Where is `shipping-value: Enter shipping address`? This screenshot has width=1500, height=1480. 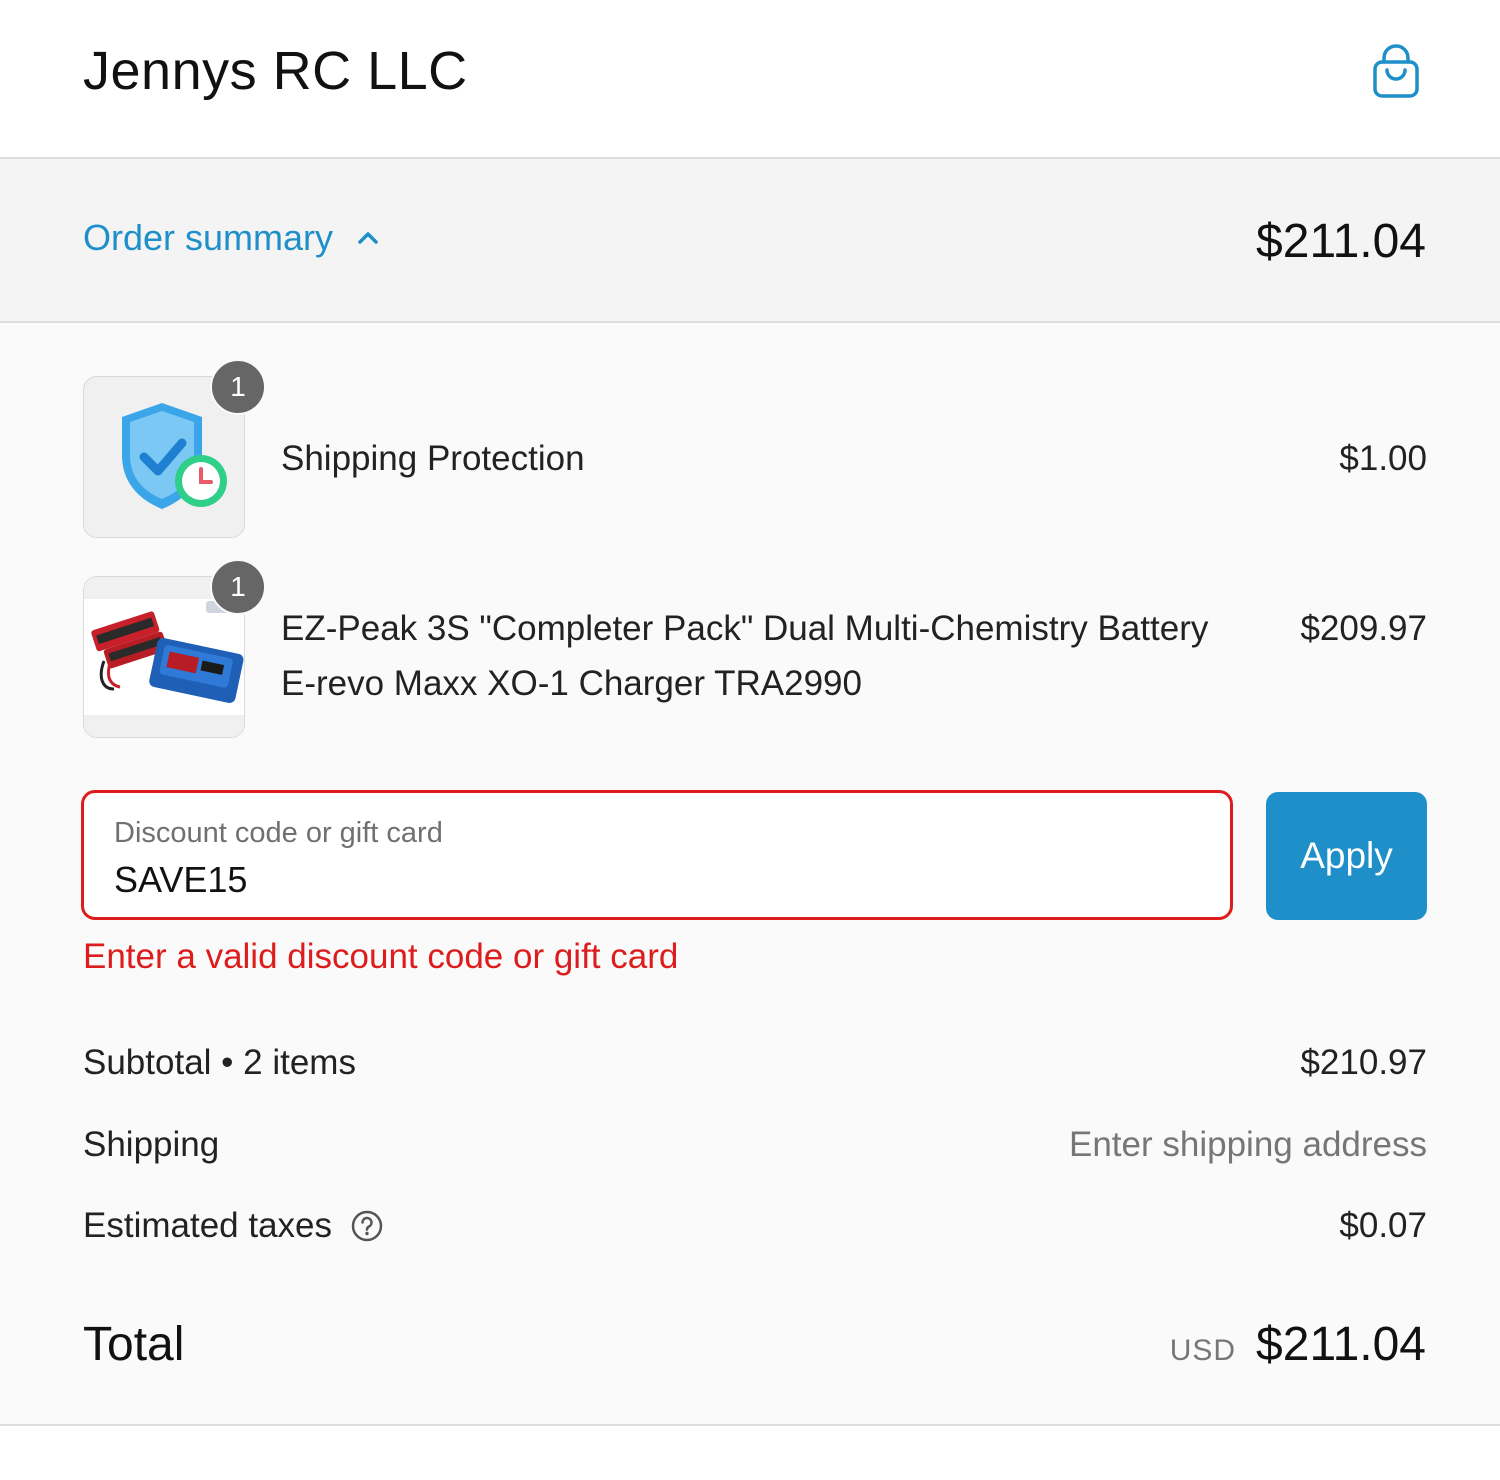
shipping-value: Enter shipping address is located at coordinates (1248, 1144).